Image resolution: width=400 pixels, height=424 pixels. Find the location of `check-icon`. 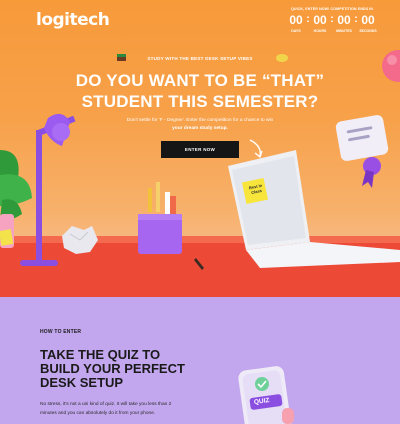

check-icon is located at coordinates (262, 384).